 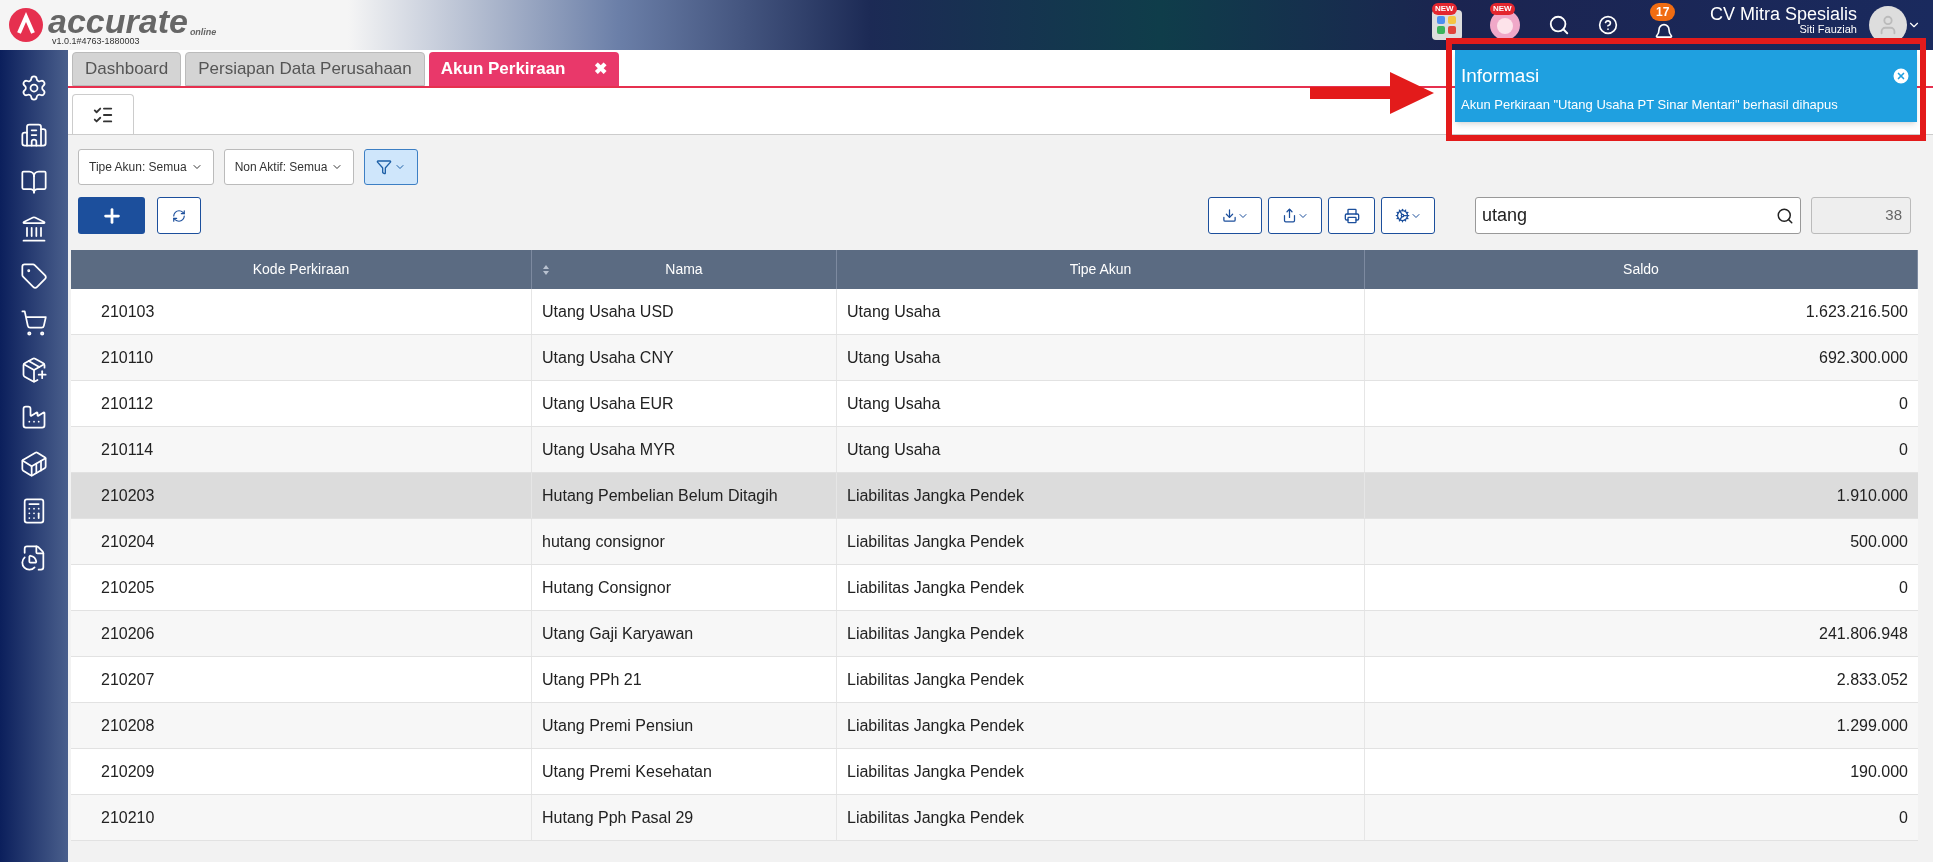 I want to click on table-cell: Hutang Pembelian Belum Ditagih, so click(x=684, y=495).